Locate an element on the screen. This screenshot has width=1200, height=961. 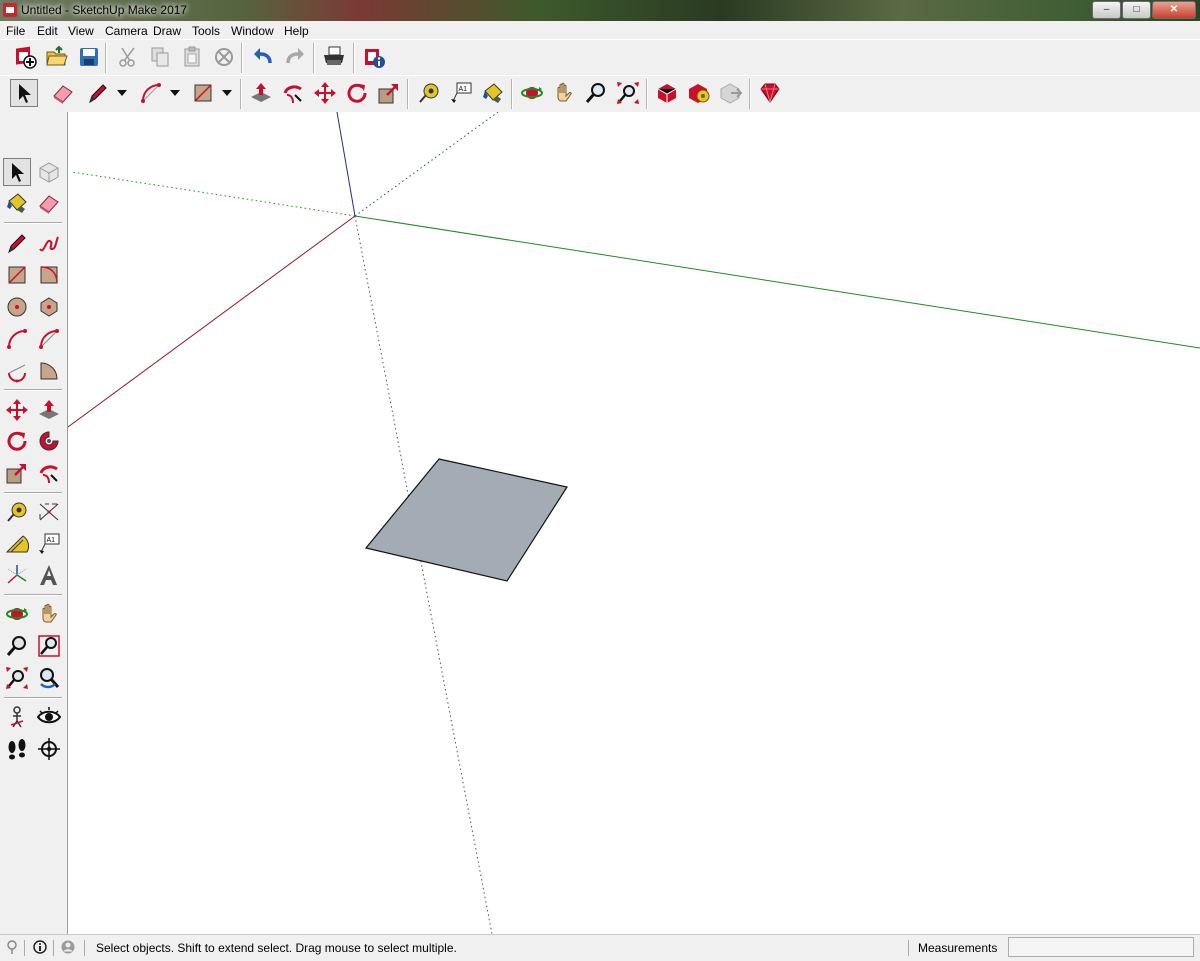
rectangle-face is located at coordinates (466, 520).